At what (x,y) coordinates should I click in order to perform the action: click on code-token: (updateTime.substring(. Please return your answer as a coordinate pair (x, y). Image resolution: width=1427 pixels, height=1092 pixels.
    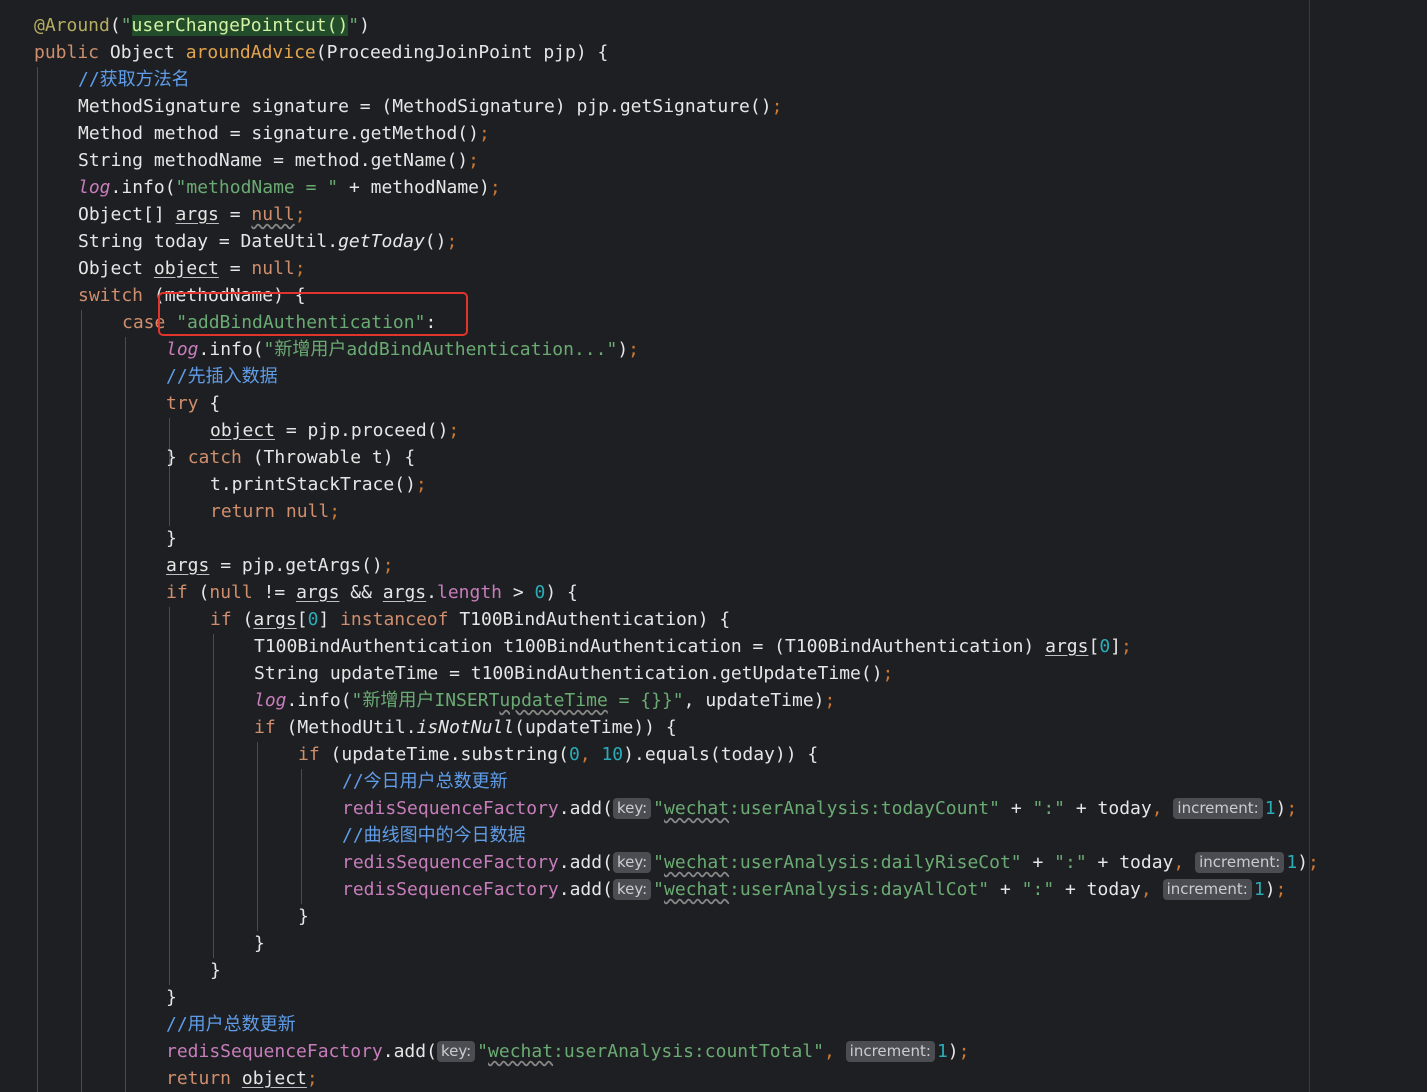
    Looking at the image, I should click on (449, 754).